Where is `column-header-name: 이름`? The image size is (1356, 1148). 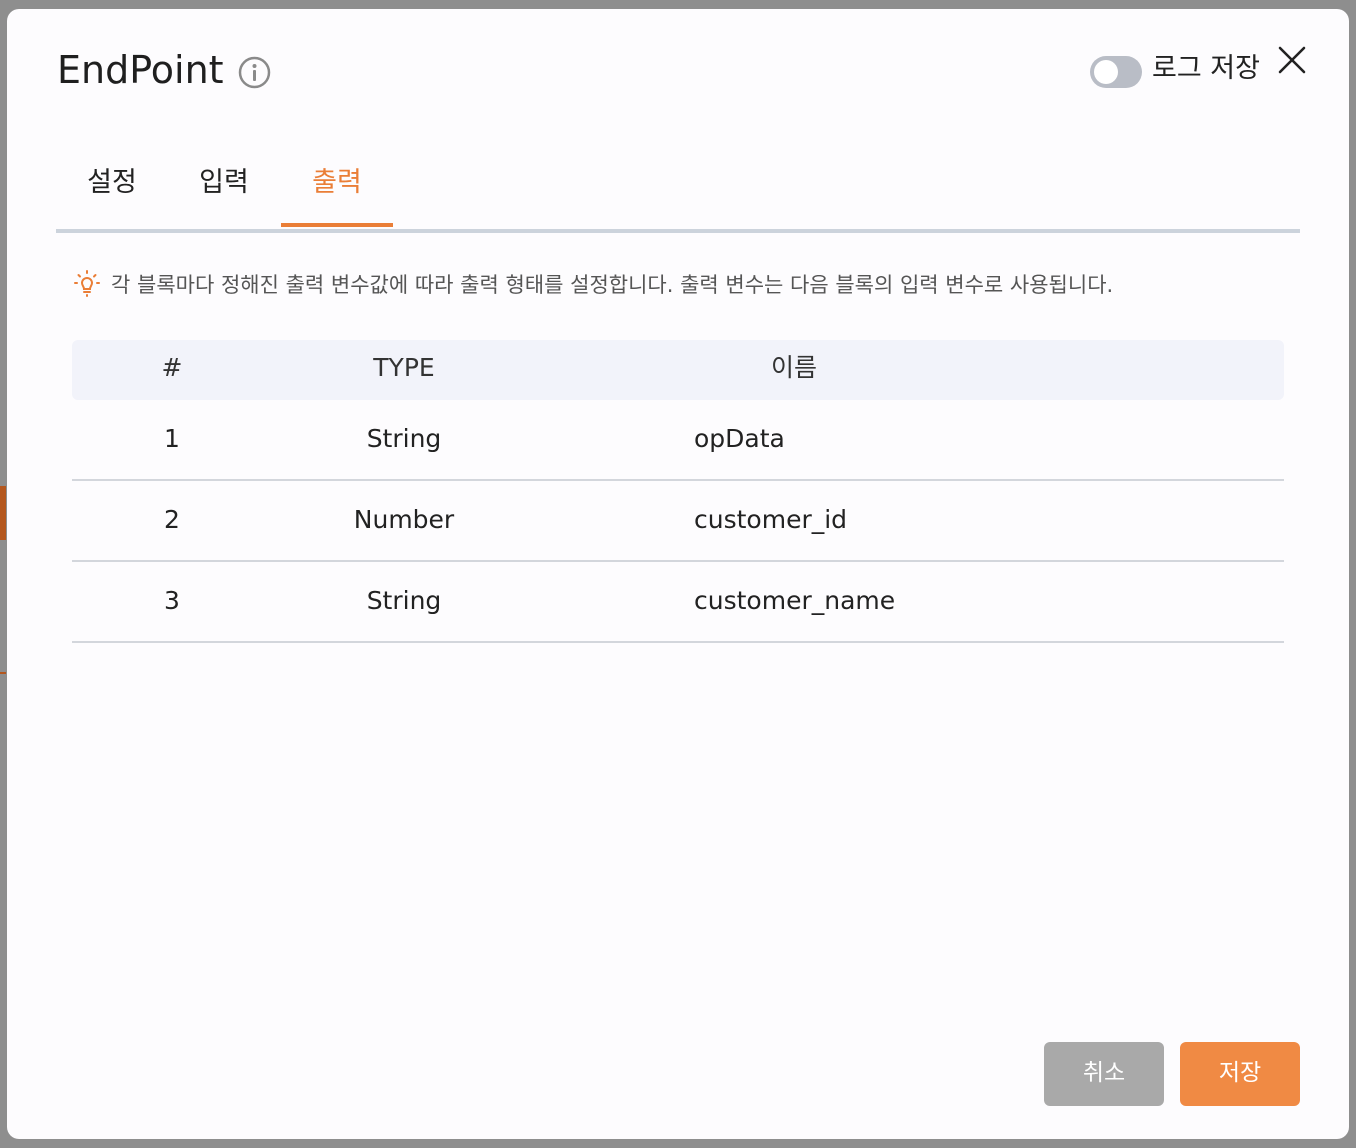 column-header-name: 이름 is located at coordinates (793, 367).